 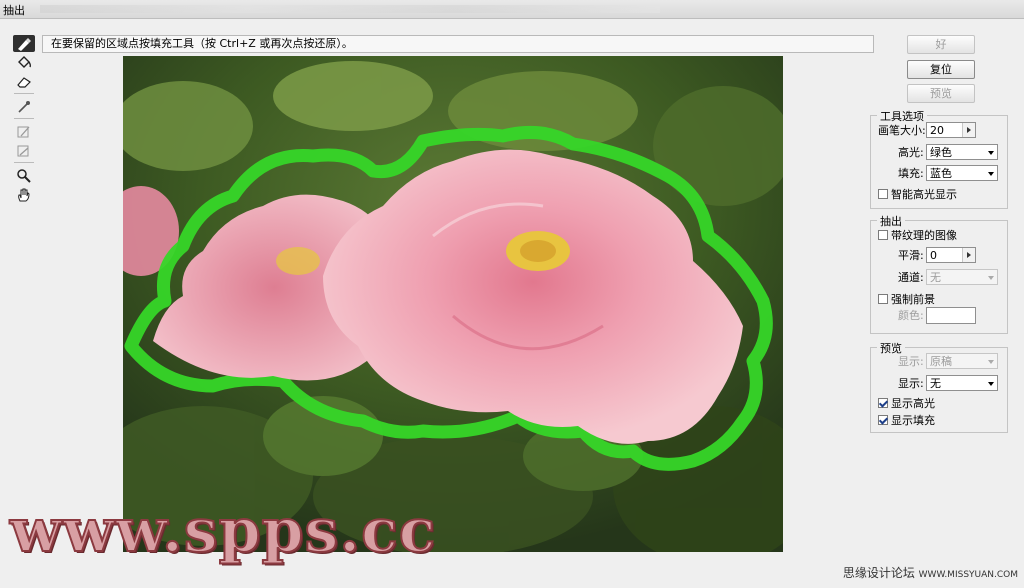 What do you see at coordinates (913, 403) in the screenshot?
I see `show-highlight-label: 显示高光` at bounding box center [913, 403].